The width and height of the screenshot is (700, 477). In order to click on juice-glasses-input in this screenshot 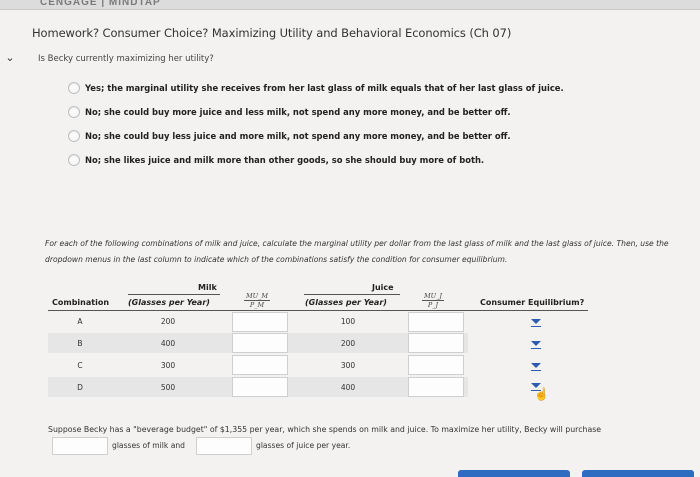, I will do `click(224, 446)`.